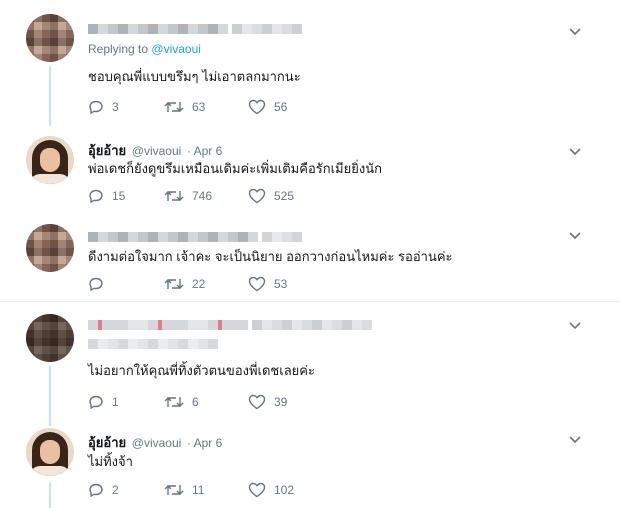 Image resolution: width=620 pixels, height=508 pixels. Describe the element at coordinates (110, 461) in the screenshot. I see `tweet-text: ไม่ทิ้งจ้า` at that location.